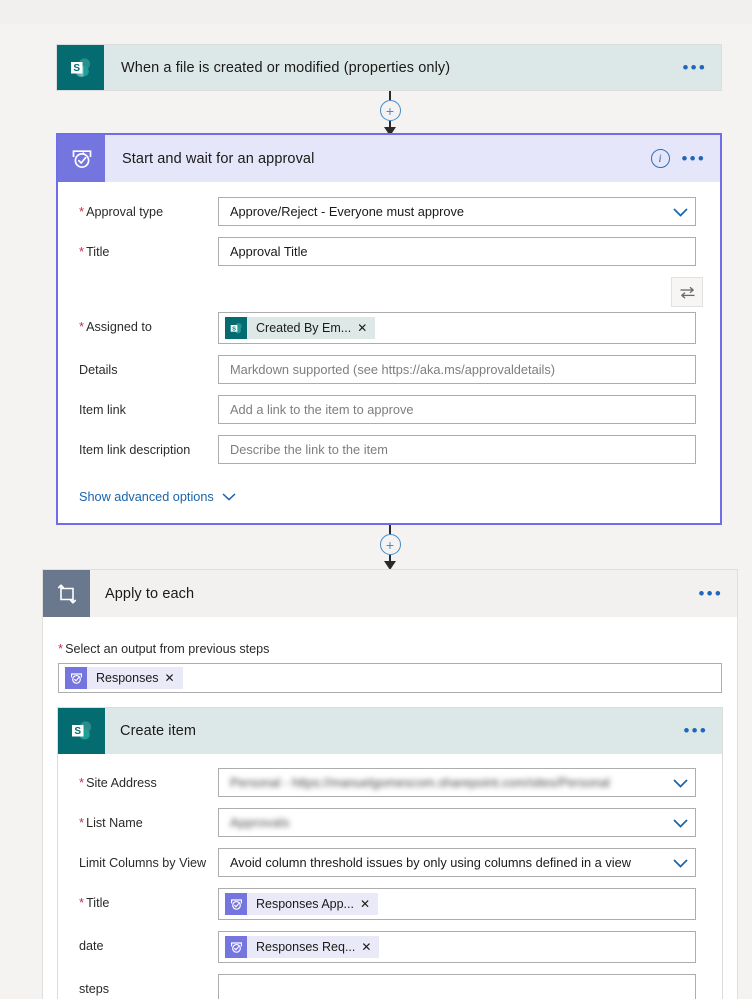  I want to click on svg-text: S, so click(234, 329).